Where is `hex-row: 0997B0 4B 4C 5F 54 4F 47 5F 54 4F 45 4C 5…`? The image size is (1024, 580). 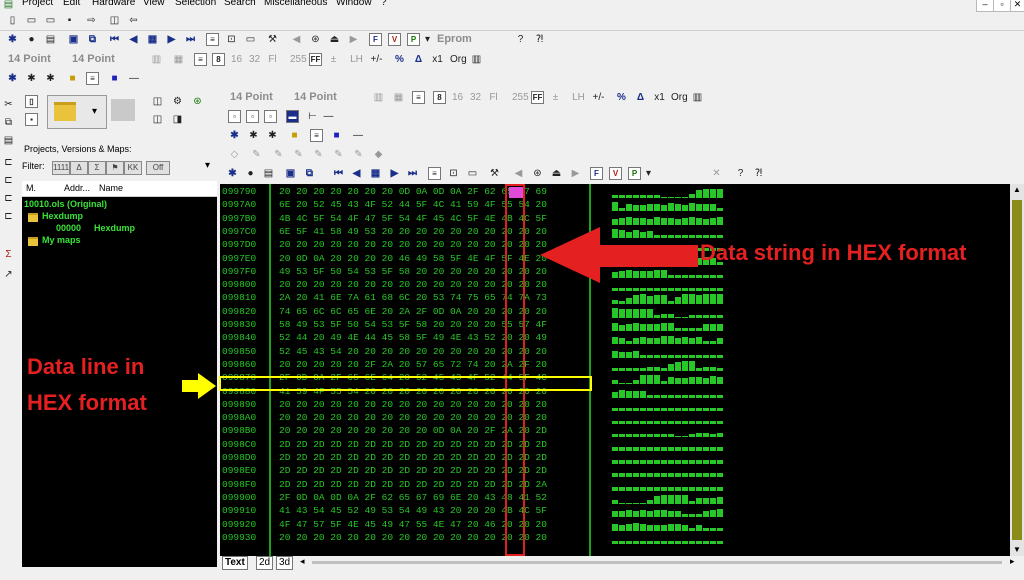
hex-row: 0997B0 4B 4C 5F 54 4F 47 5F 54 4F 45 4C 5… is located at coordinates (404, 219).